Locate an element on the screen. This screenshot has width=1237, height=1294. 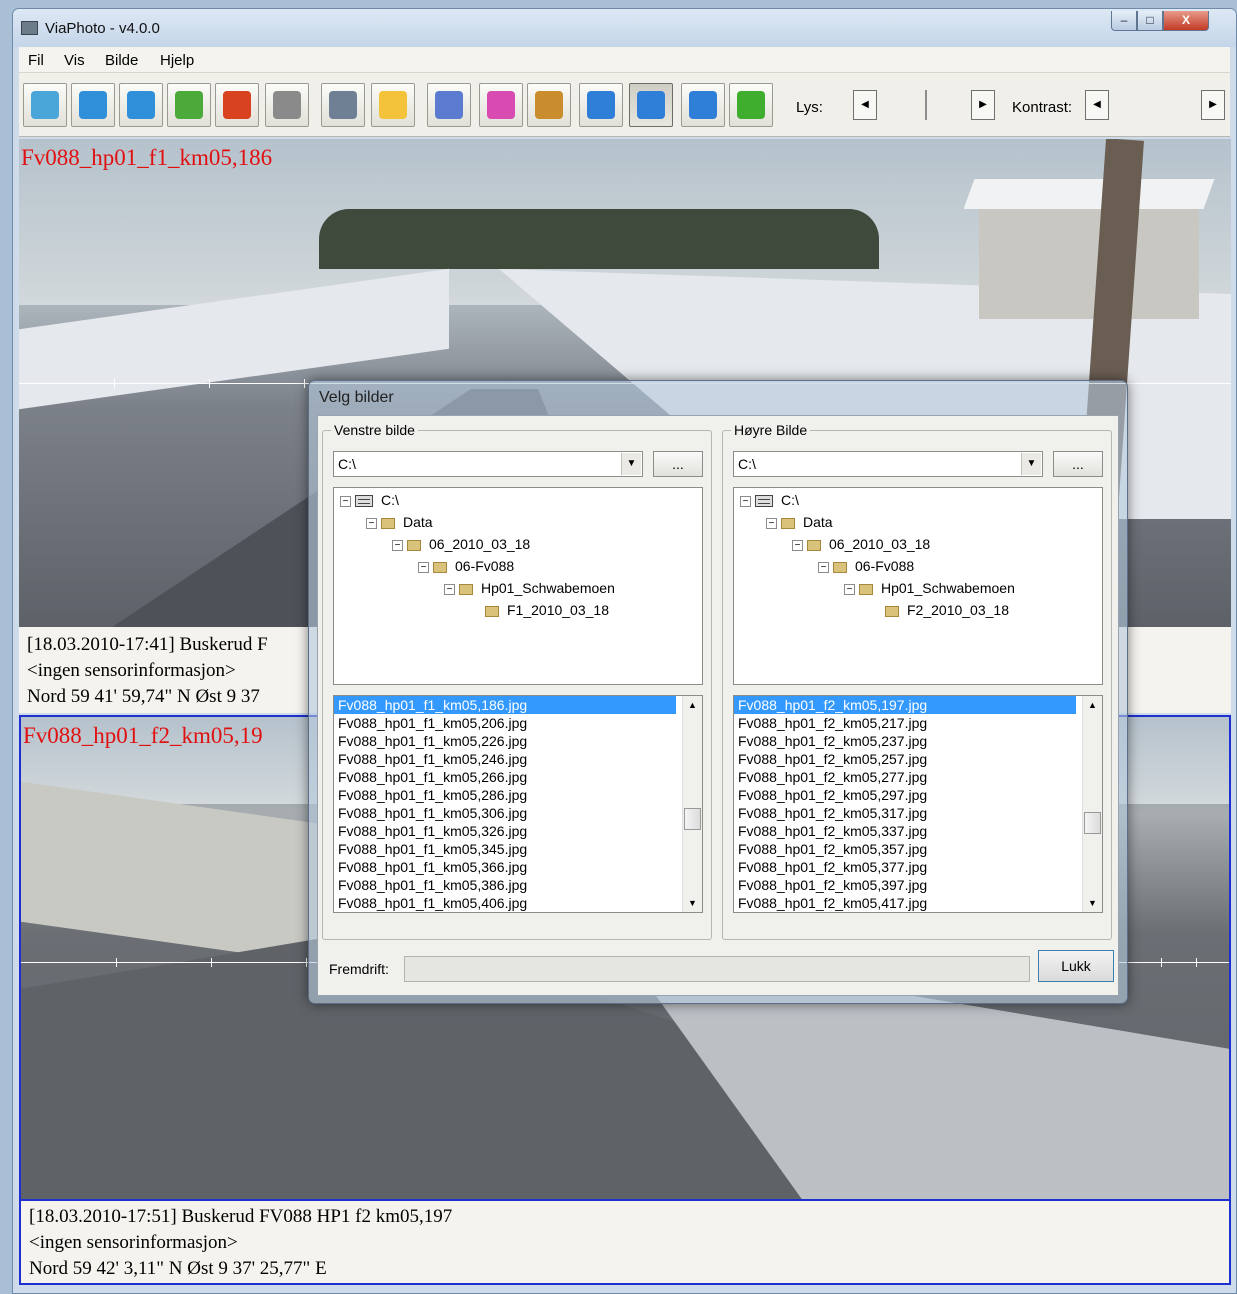
lys-scroll-right-button: ▶ is located at coordinates (983, 105).